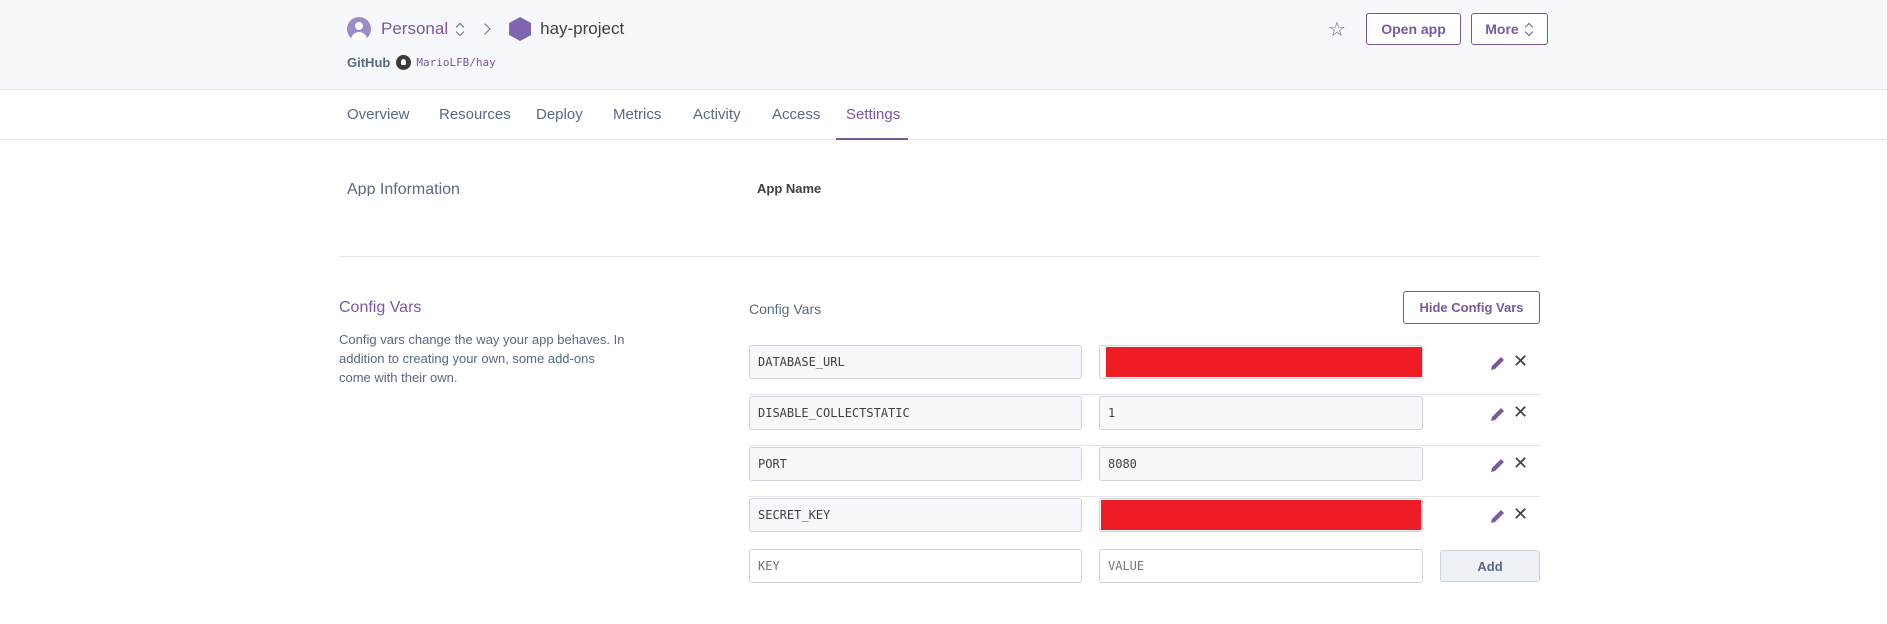 This screenshot has height=624, width=1888. I want to click on config-var-key: DISABLE_COLLECTSTATIC, so click(915, 413).